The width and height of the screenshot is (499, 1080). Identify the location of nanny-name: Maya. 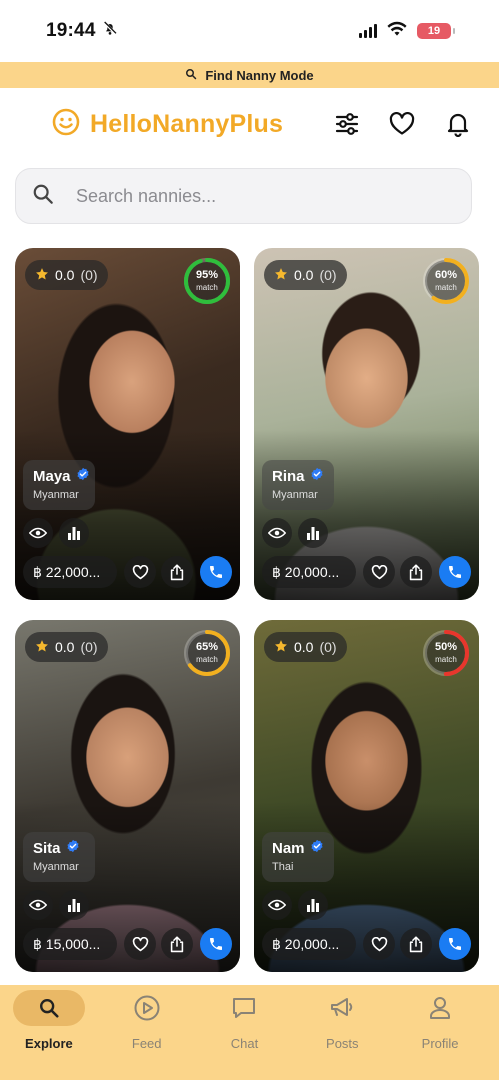
(52, 476).